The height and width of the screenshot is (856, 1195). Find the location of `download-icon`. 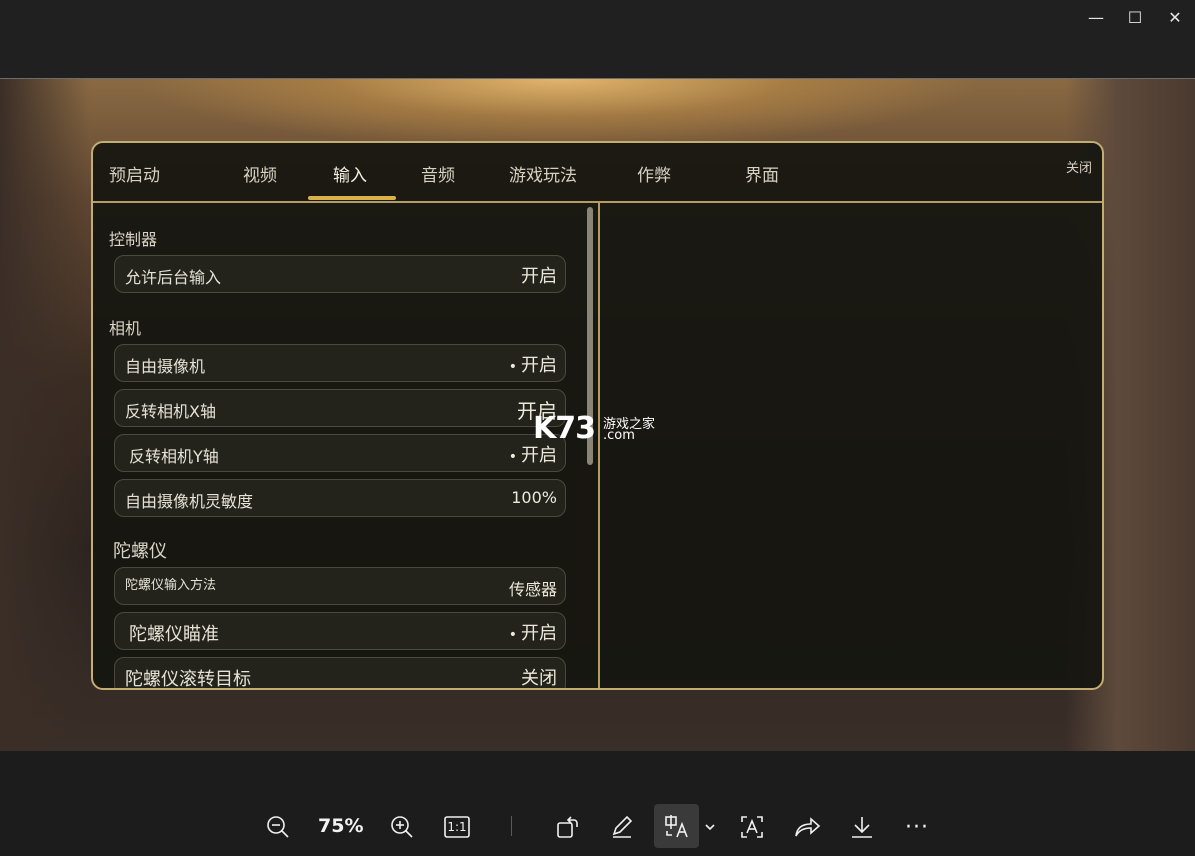

download-icon is located at coordinates (862, 827).